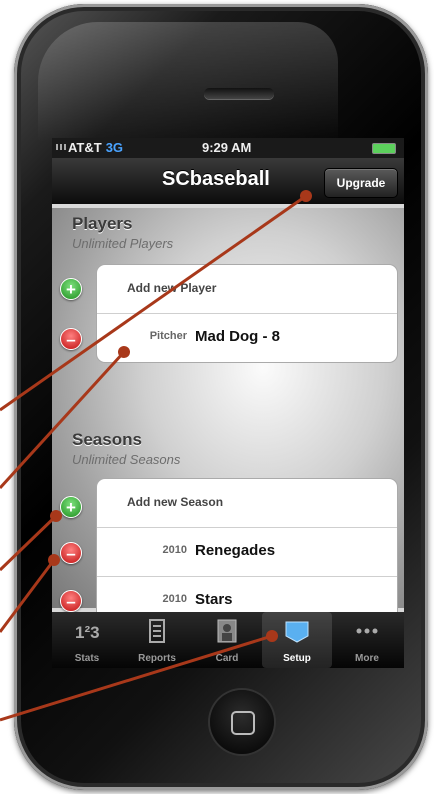 This screenshot has height=794, width=434. What do you see at coordinates (367, 640) in the screenshot?
I see `tab-more: More` at bounding box center [367, 640].